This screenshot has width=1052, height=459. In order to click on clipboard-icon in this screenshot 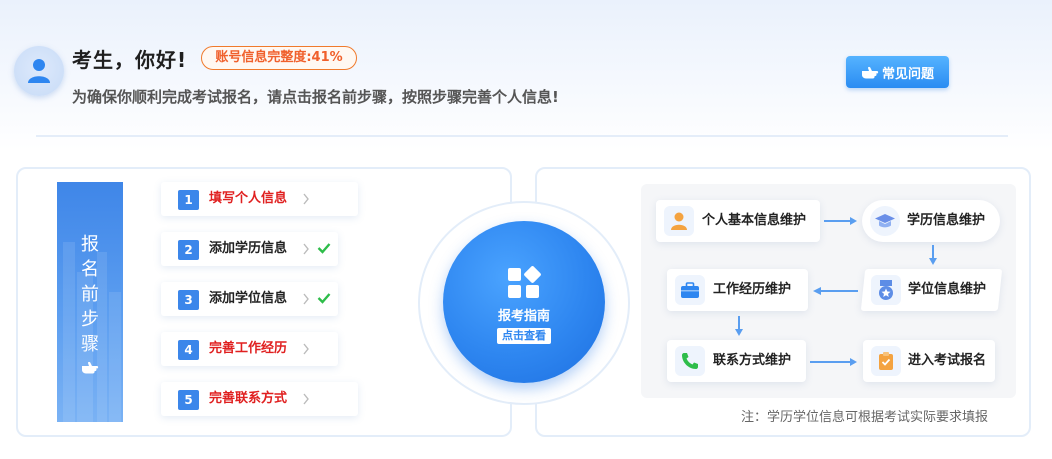, I will do `click(886, 361)`.